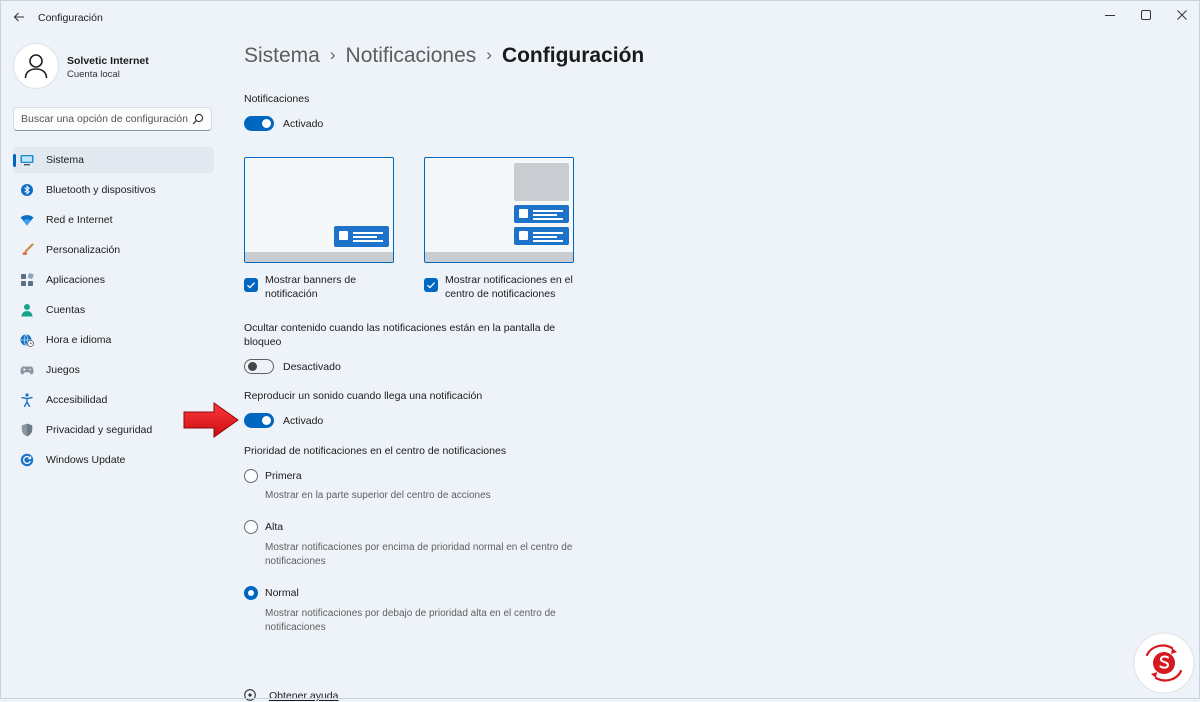  Describe the element at coordinates (283, 476) in the screenshot. I see `priority-primera-label: Primera` at that location.